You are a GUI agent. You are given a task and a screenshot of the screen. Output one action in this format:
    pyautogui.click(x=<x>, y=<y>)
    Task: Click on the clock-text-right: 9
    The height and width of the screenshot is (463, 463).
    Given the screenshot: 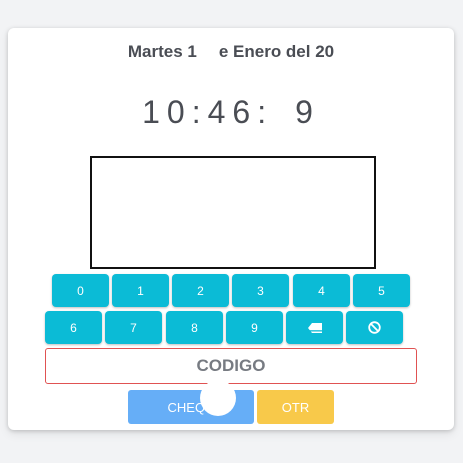 What is the action you would take?
    pyautogui.click(x=307, y=112)
    